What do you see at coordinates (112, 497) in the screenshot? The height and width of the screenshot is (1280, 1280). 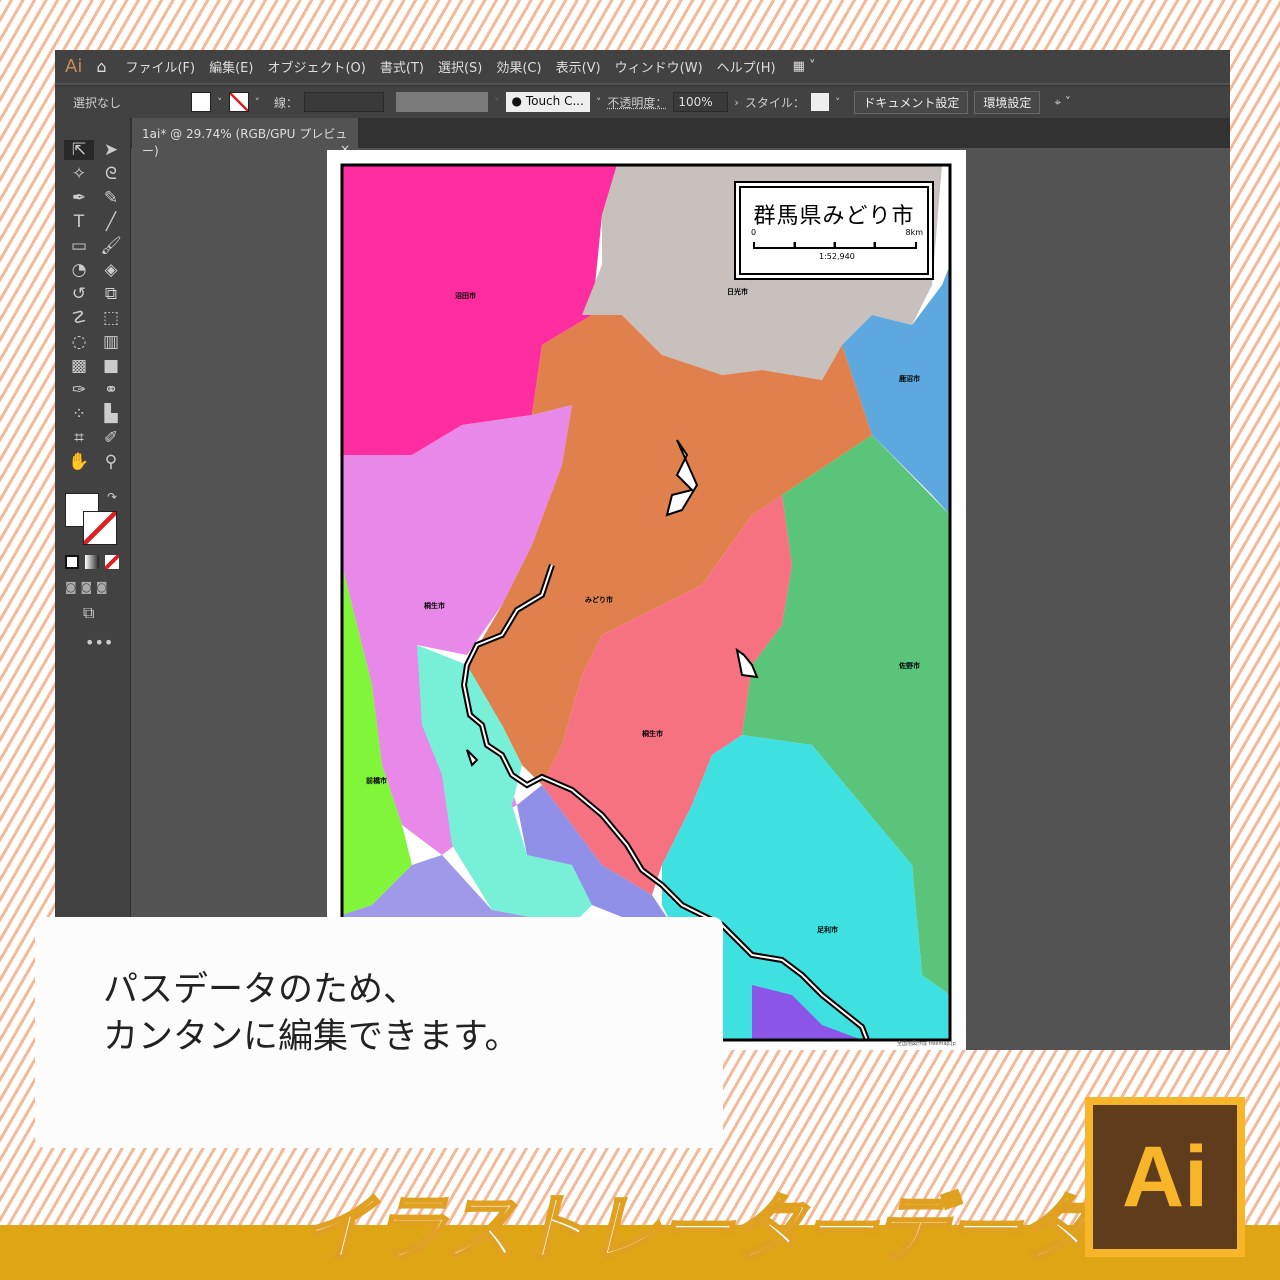 I see `swap-icon: ↷` at bounding box center [112, 497].